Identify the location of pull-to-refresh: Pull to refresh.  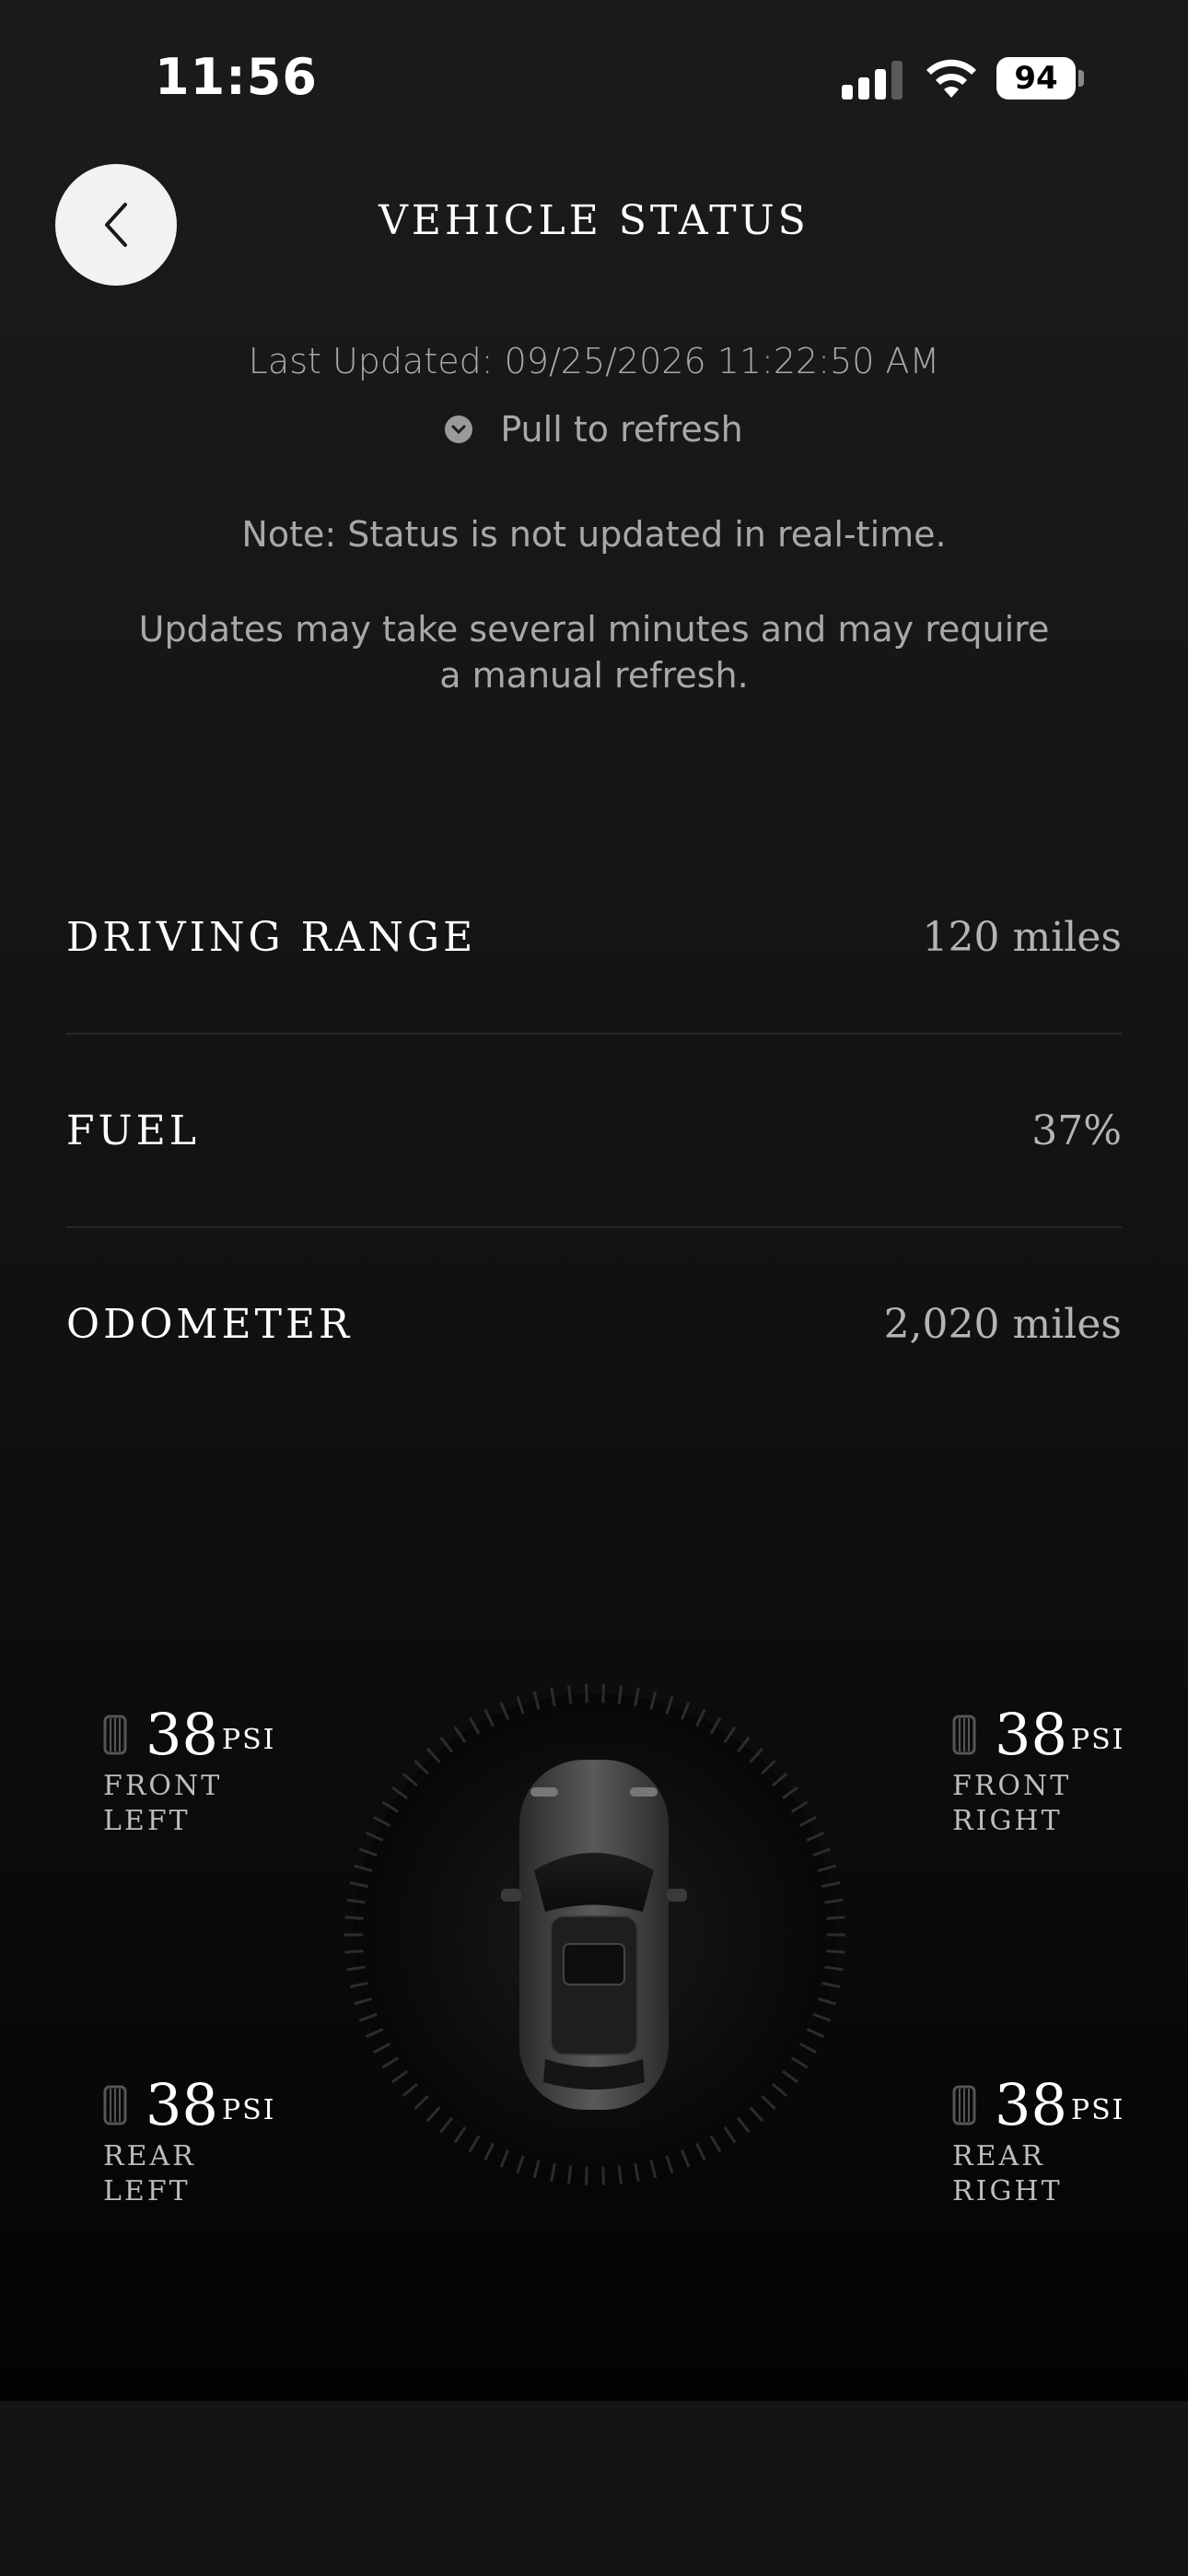
(594, 429).